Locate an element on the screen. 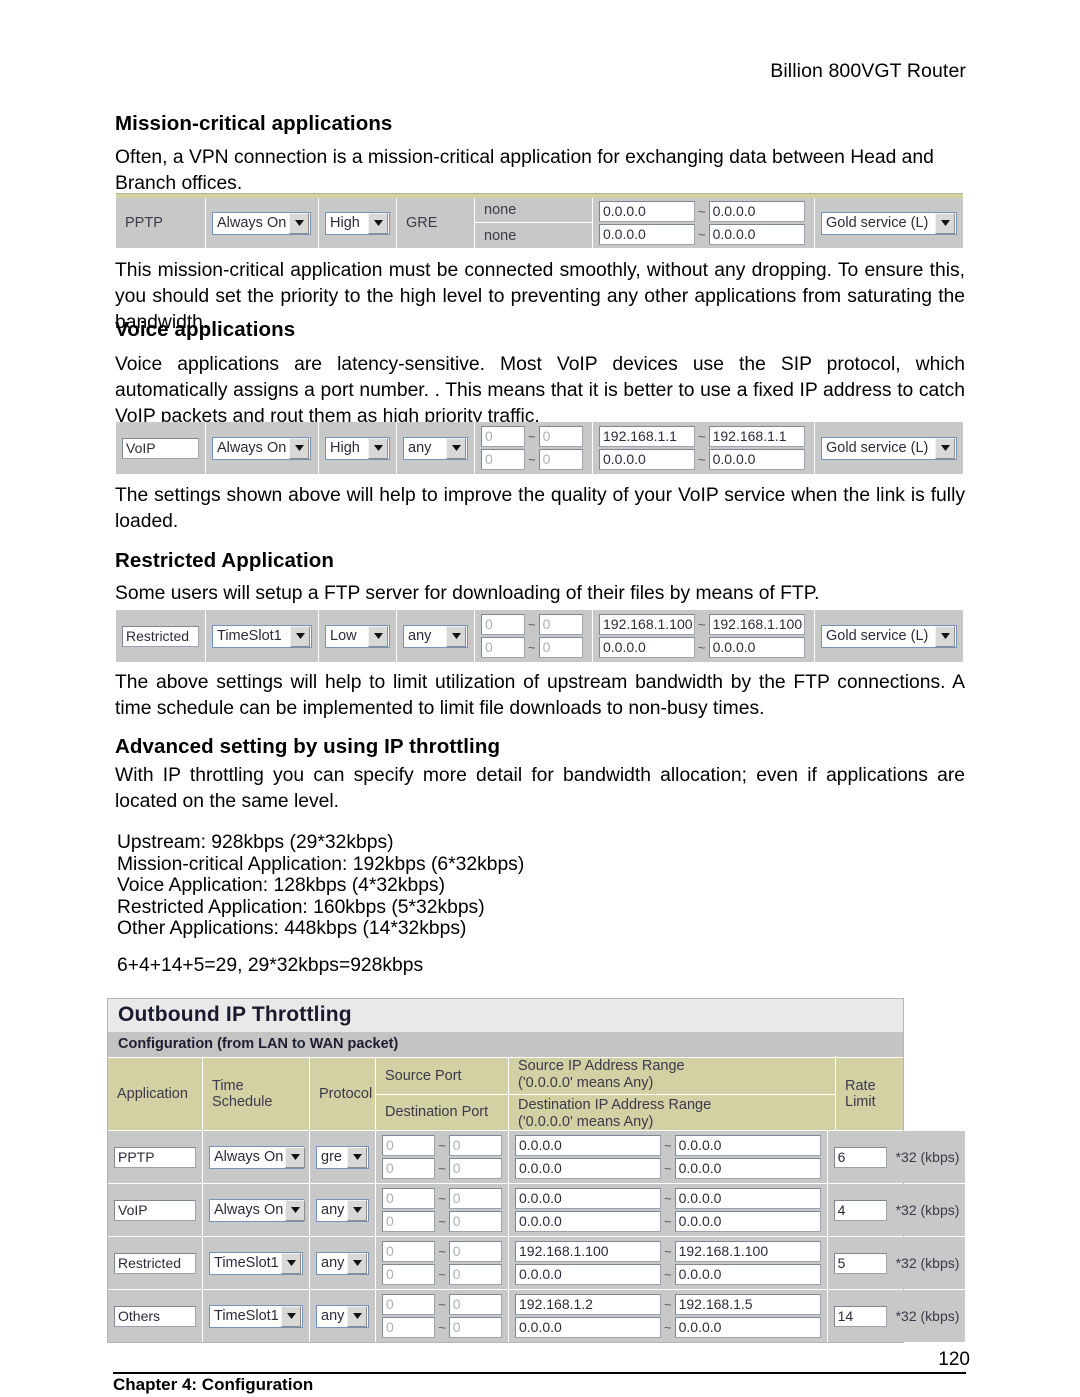 This screenshot has width=1080, height=1397. application-input: PPTP is located at coordinates (155, 1157).